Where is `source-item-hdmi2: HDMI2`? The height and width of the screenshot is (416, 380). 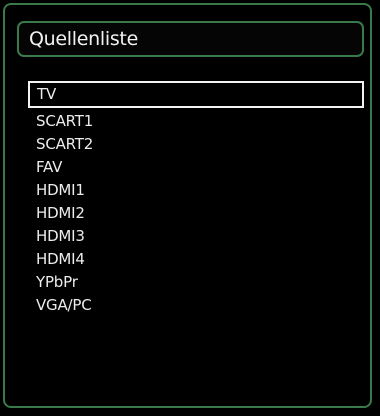
source-item-hdmi2: HDMI2 is located at coordinates (196, 213).